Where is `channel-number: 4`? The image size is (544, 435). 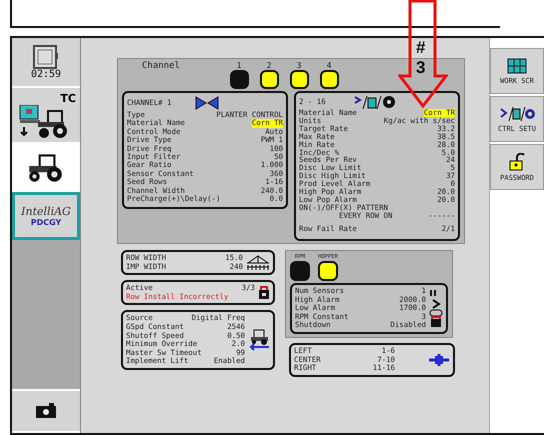
channel-number: 4 is located at coordinates (329, 65).